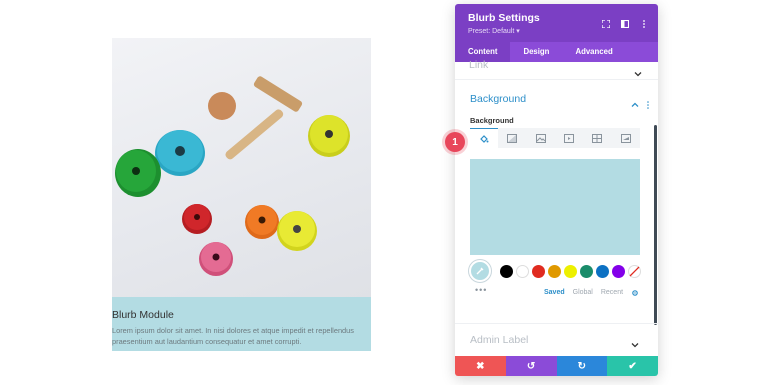  Describe the element at coordinates (143, 315) in the screenshot. I see `blurb-title: Blurb Module` at that location.